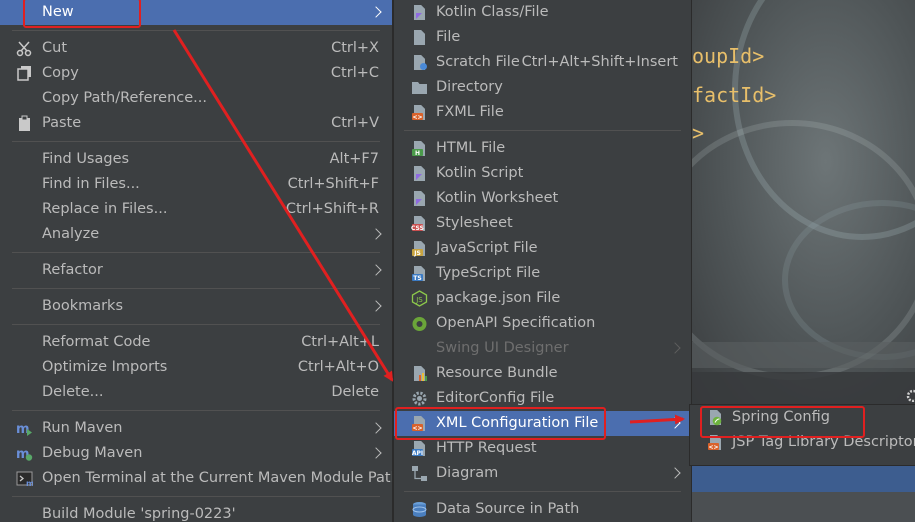 The height and width of the screenshot is (522, 915). What do you see at coordinates (478, 62) in the screenshot?
I see `menu-item-label: Scratch File` at bounding box center [478, 62].